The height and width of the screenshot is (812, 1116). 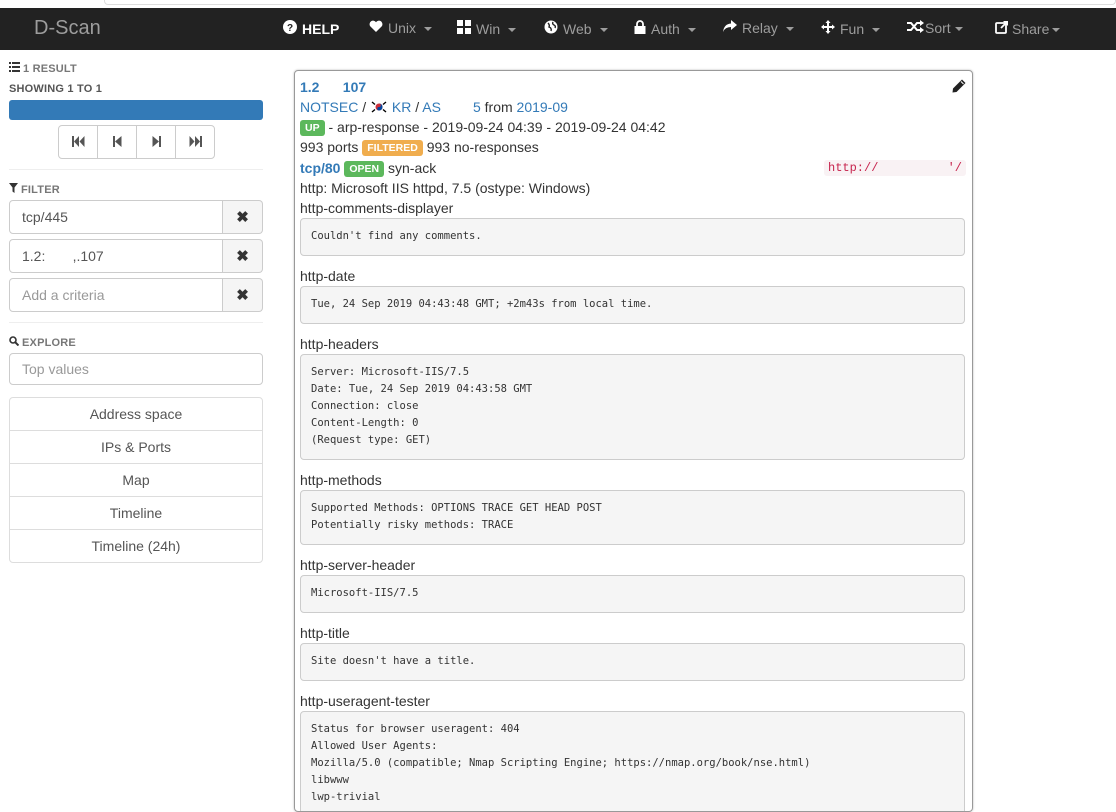 I want to click on step-forward-icon, so click(x=156, y=142).